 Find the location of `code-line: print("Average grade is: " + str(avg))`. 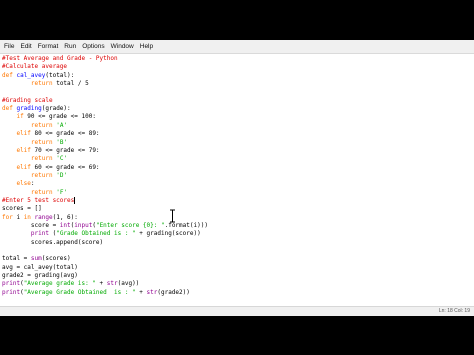

code-line: print("Average grade is: " + str(avg)) is located at coordinates (70, 284).